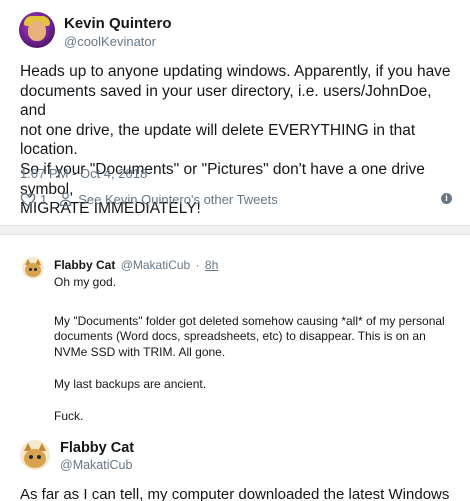 This screenshot has width=470, height=501. I want to click on heart-icon, so click(28, 199).